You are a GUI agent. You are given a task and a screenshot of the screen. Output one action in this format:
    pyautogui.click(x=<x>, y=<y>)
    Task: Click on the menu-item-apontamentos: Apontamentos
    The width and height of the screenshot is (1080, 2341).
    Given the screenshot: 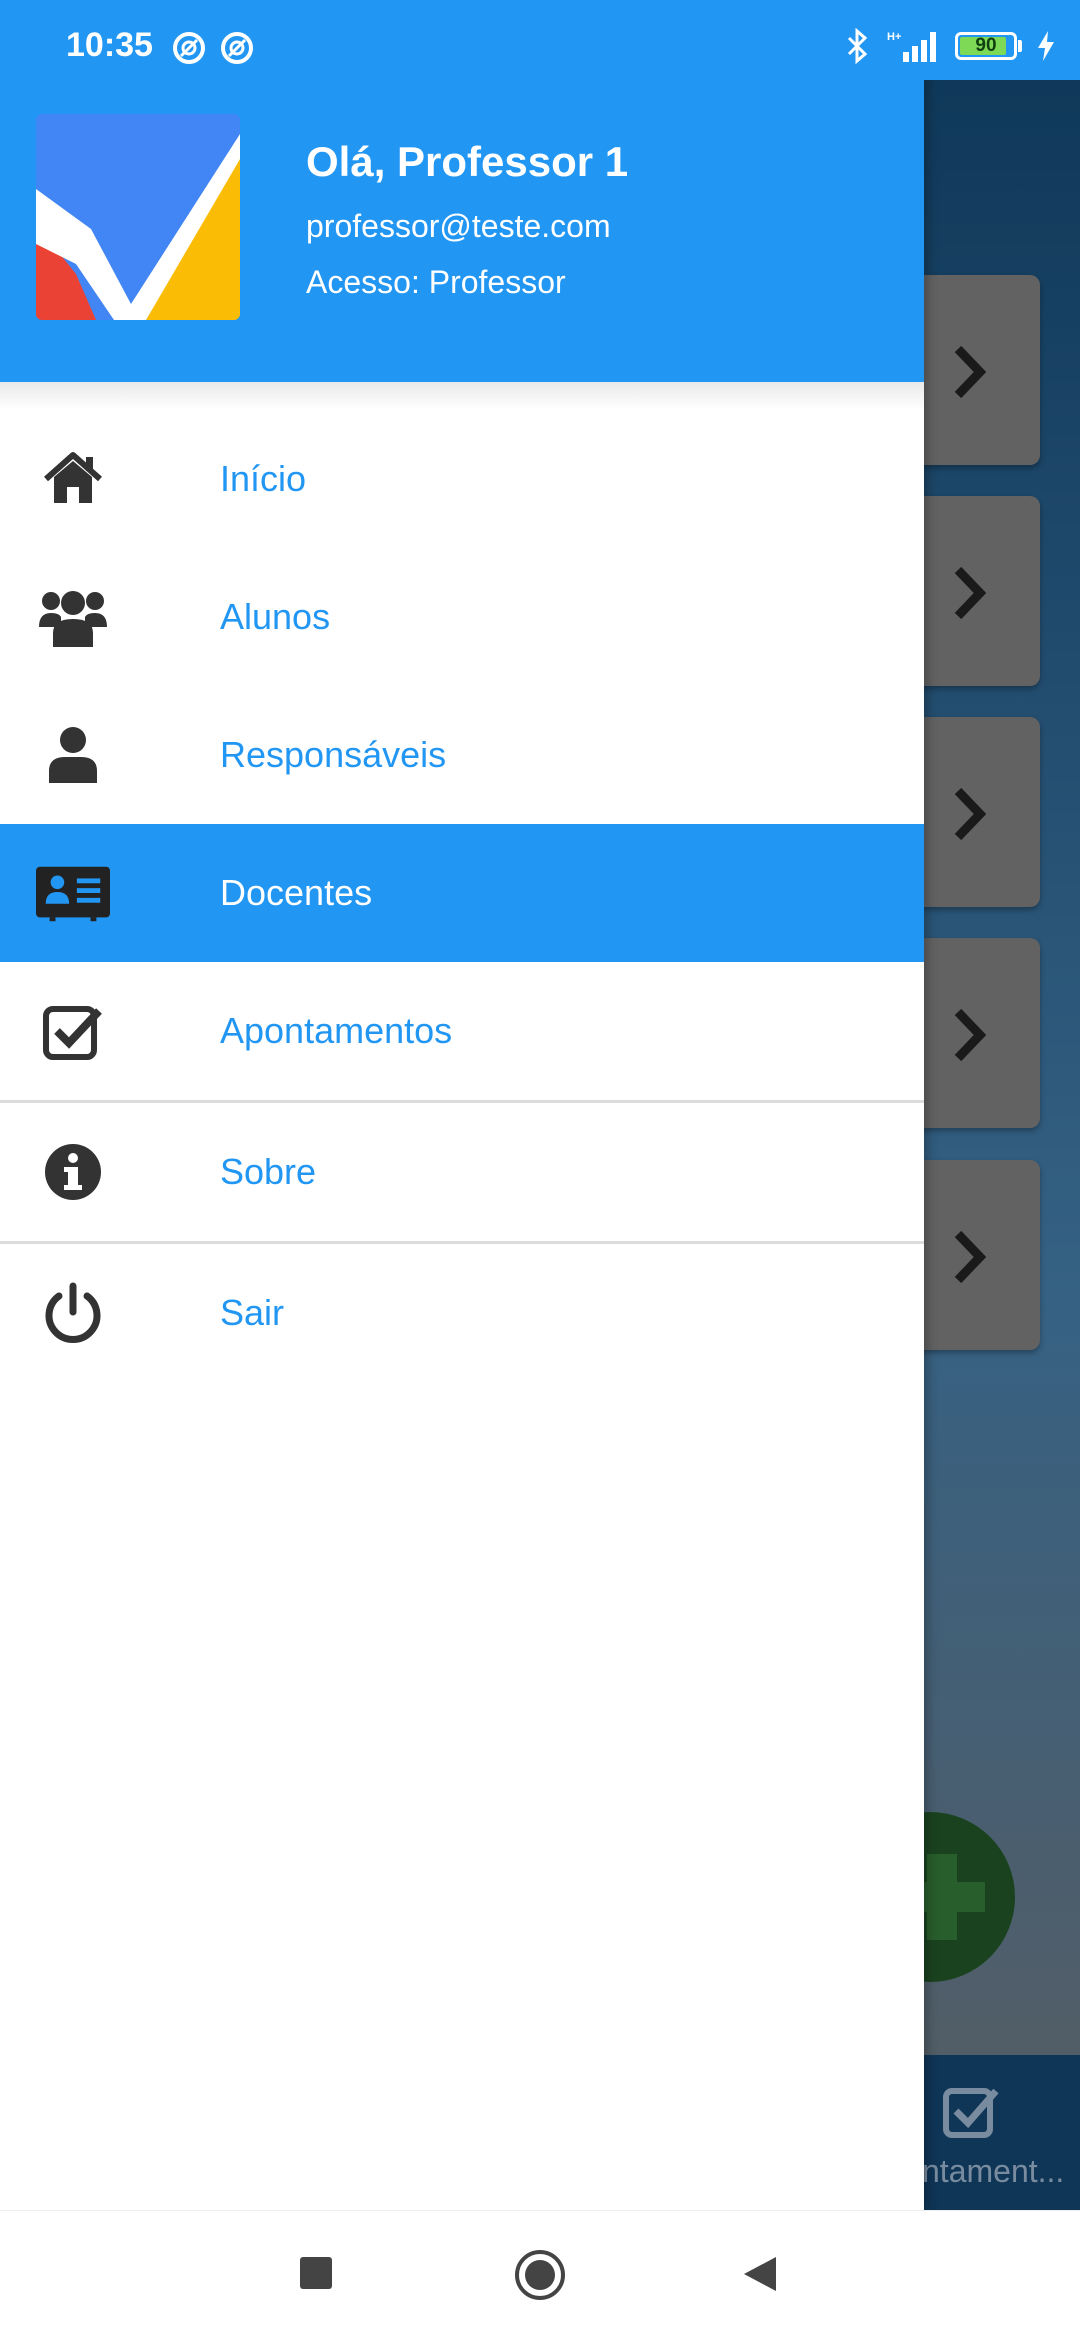 What is the action you would take?
    pyautogui.click(x=462, y=1031)
    